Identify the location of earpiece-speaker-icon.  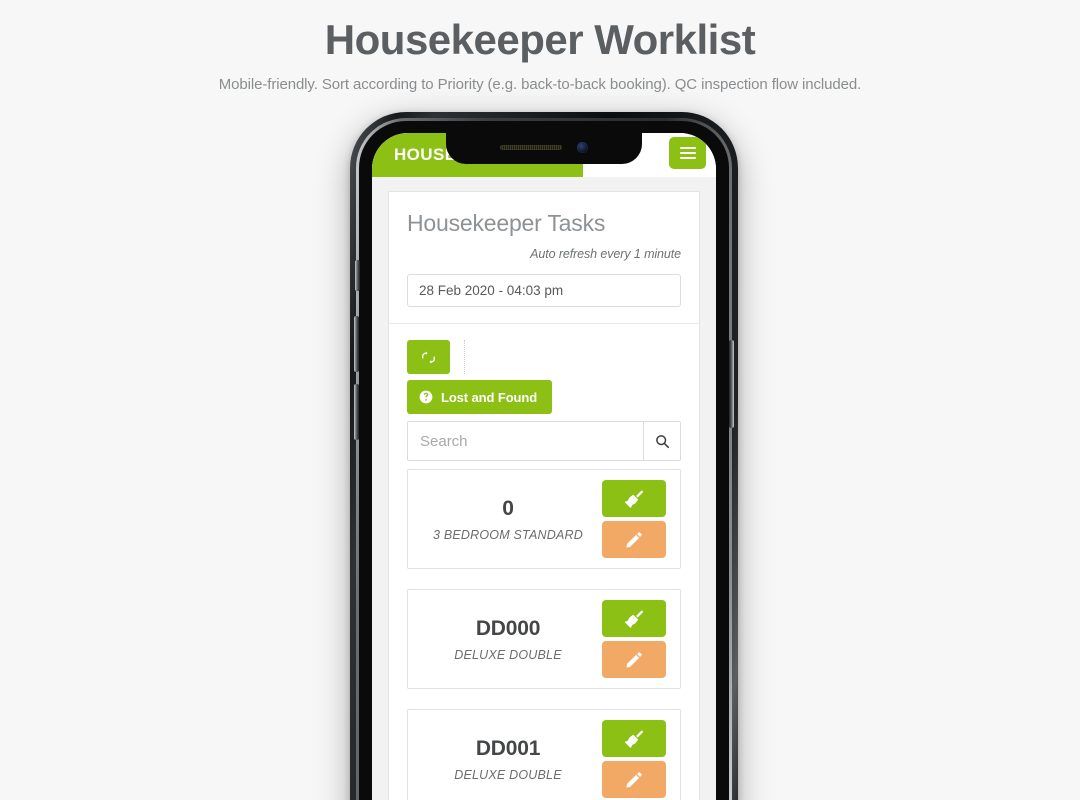
(531, 147).